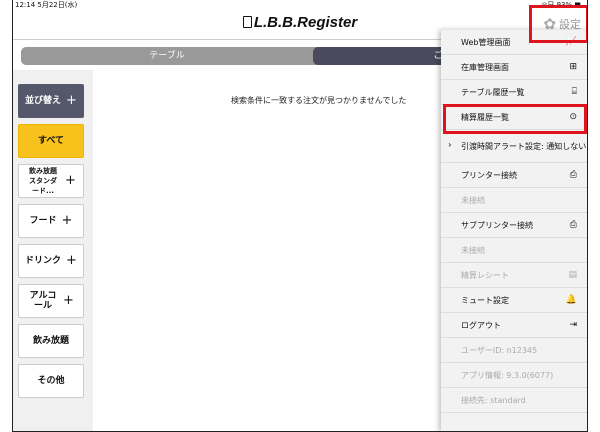  What do you see at coordinates (514, 200) in the screenshot?
I see `printer-status: 未接続` at bounding box center [514, 200].